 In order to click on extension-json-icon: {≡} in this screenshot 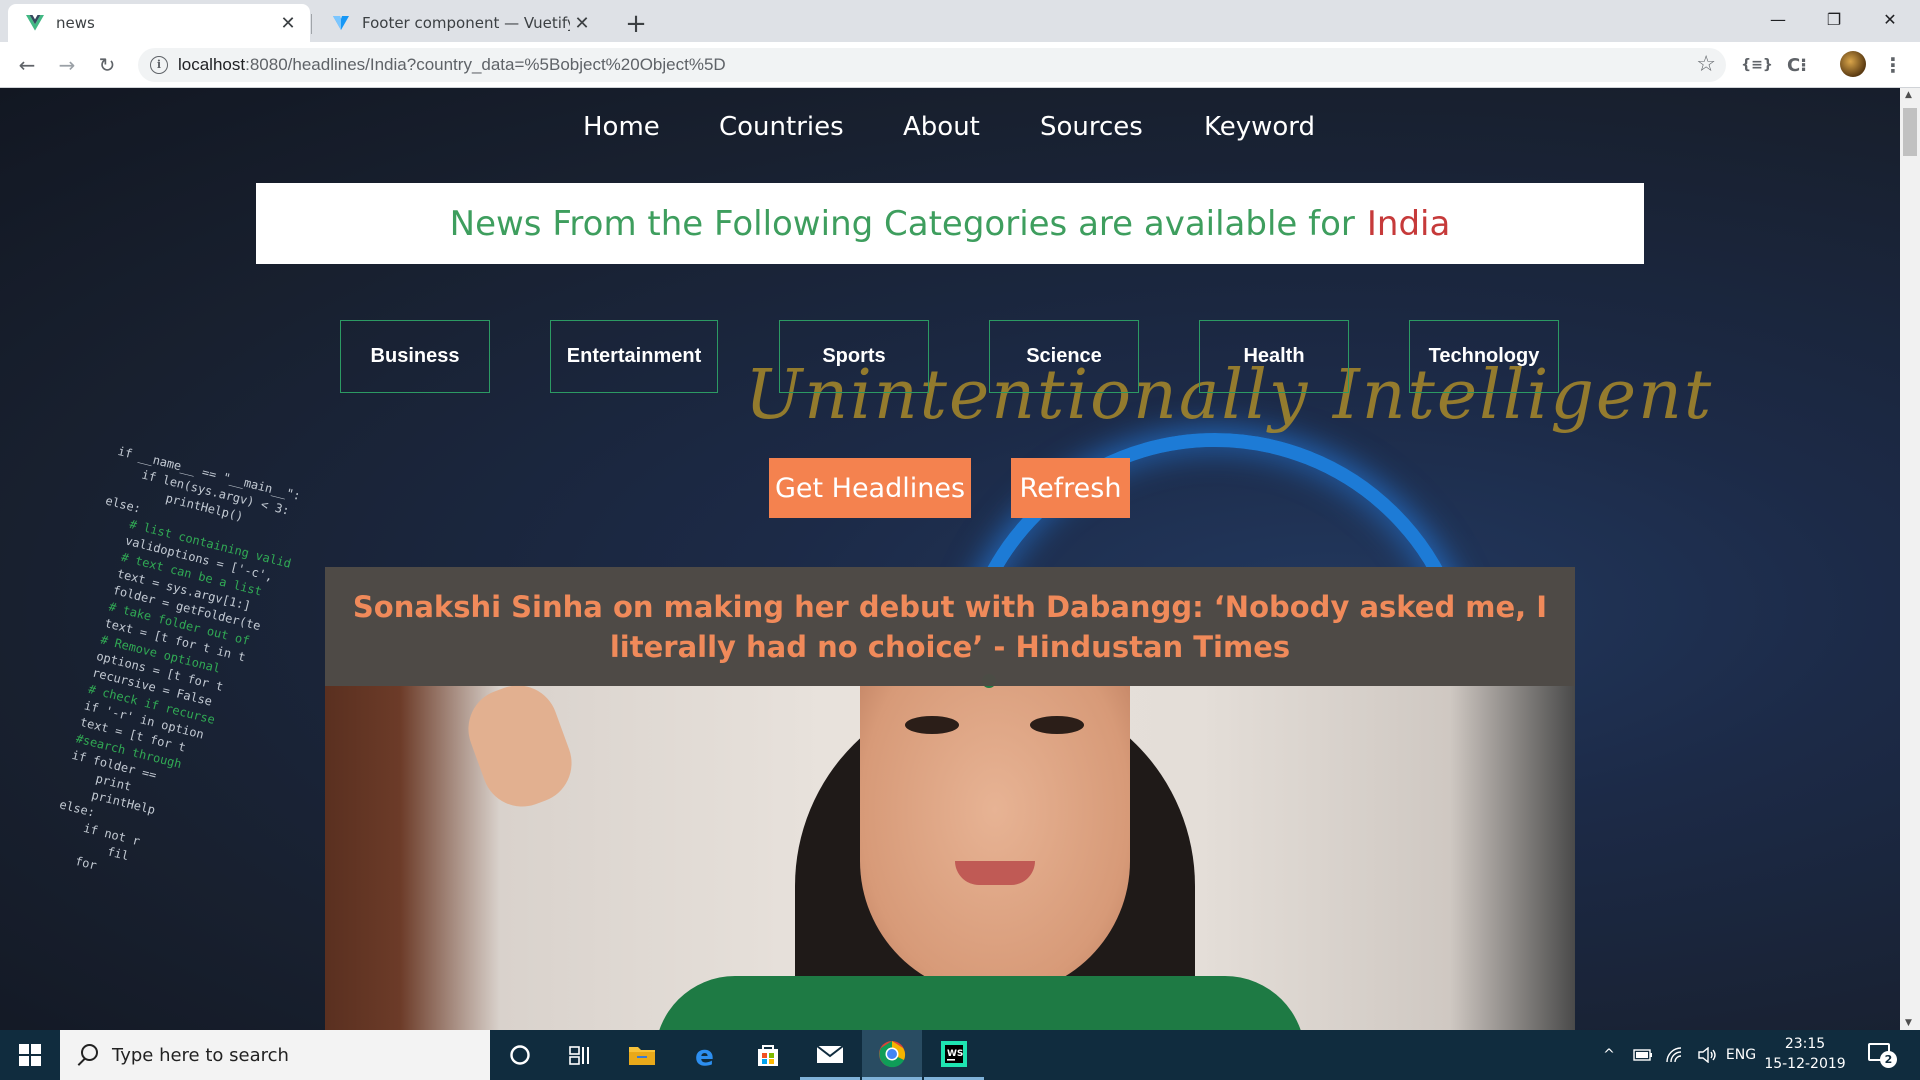, I will do `click(1757, 65)`.